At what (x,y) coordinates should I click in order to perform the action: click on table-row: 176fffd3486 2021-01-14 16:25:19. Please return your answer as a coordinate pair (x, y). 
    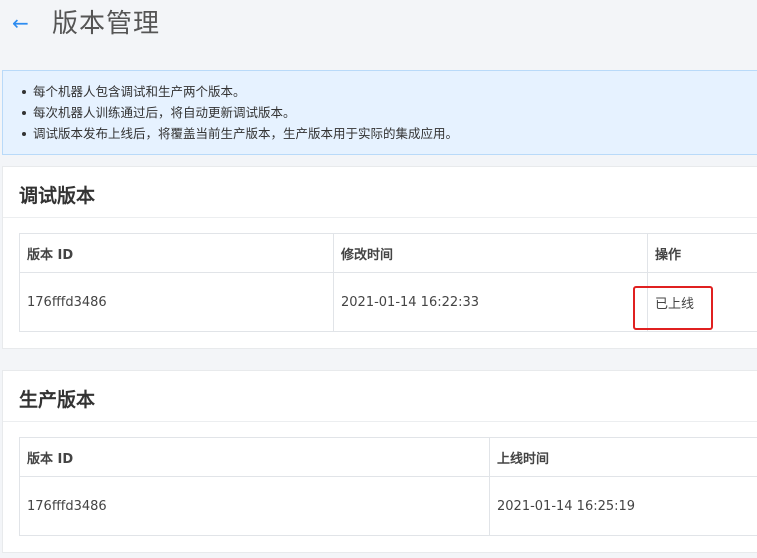
    Looking at the image, I should click on (388, 506).